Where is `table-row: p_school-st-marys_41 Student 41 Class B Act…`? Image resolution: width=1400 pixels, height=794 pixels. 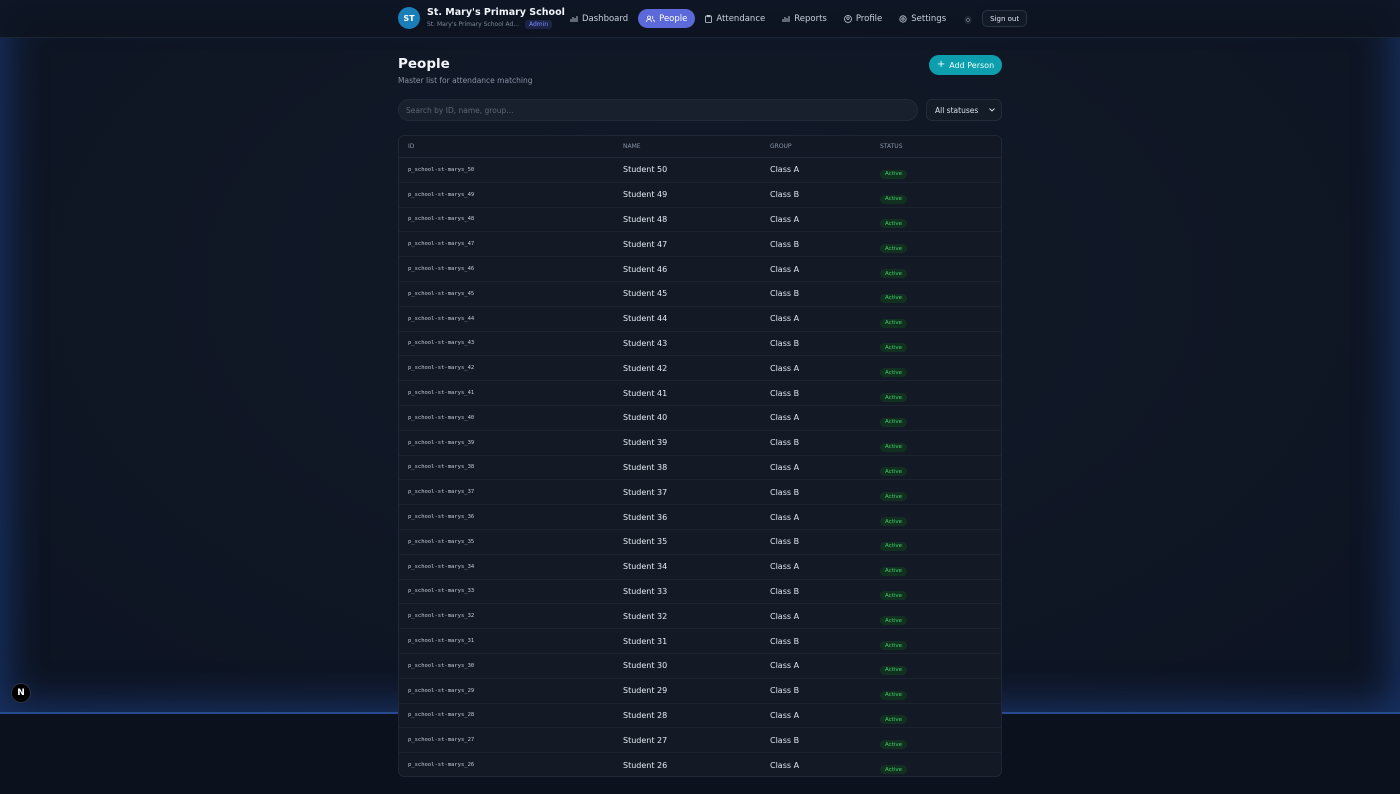 table-row: p_school-st-marys_41 Student 41 Class B Act… is located at coordinates (700, 393).